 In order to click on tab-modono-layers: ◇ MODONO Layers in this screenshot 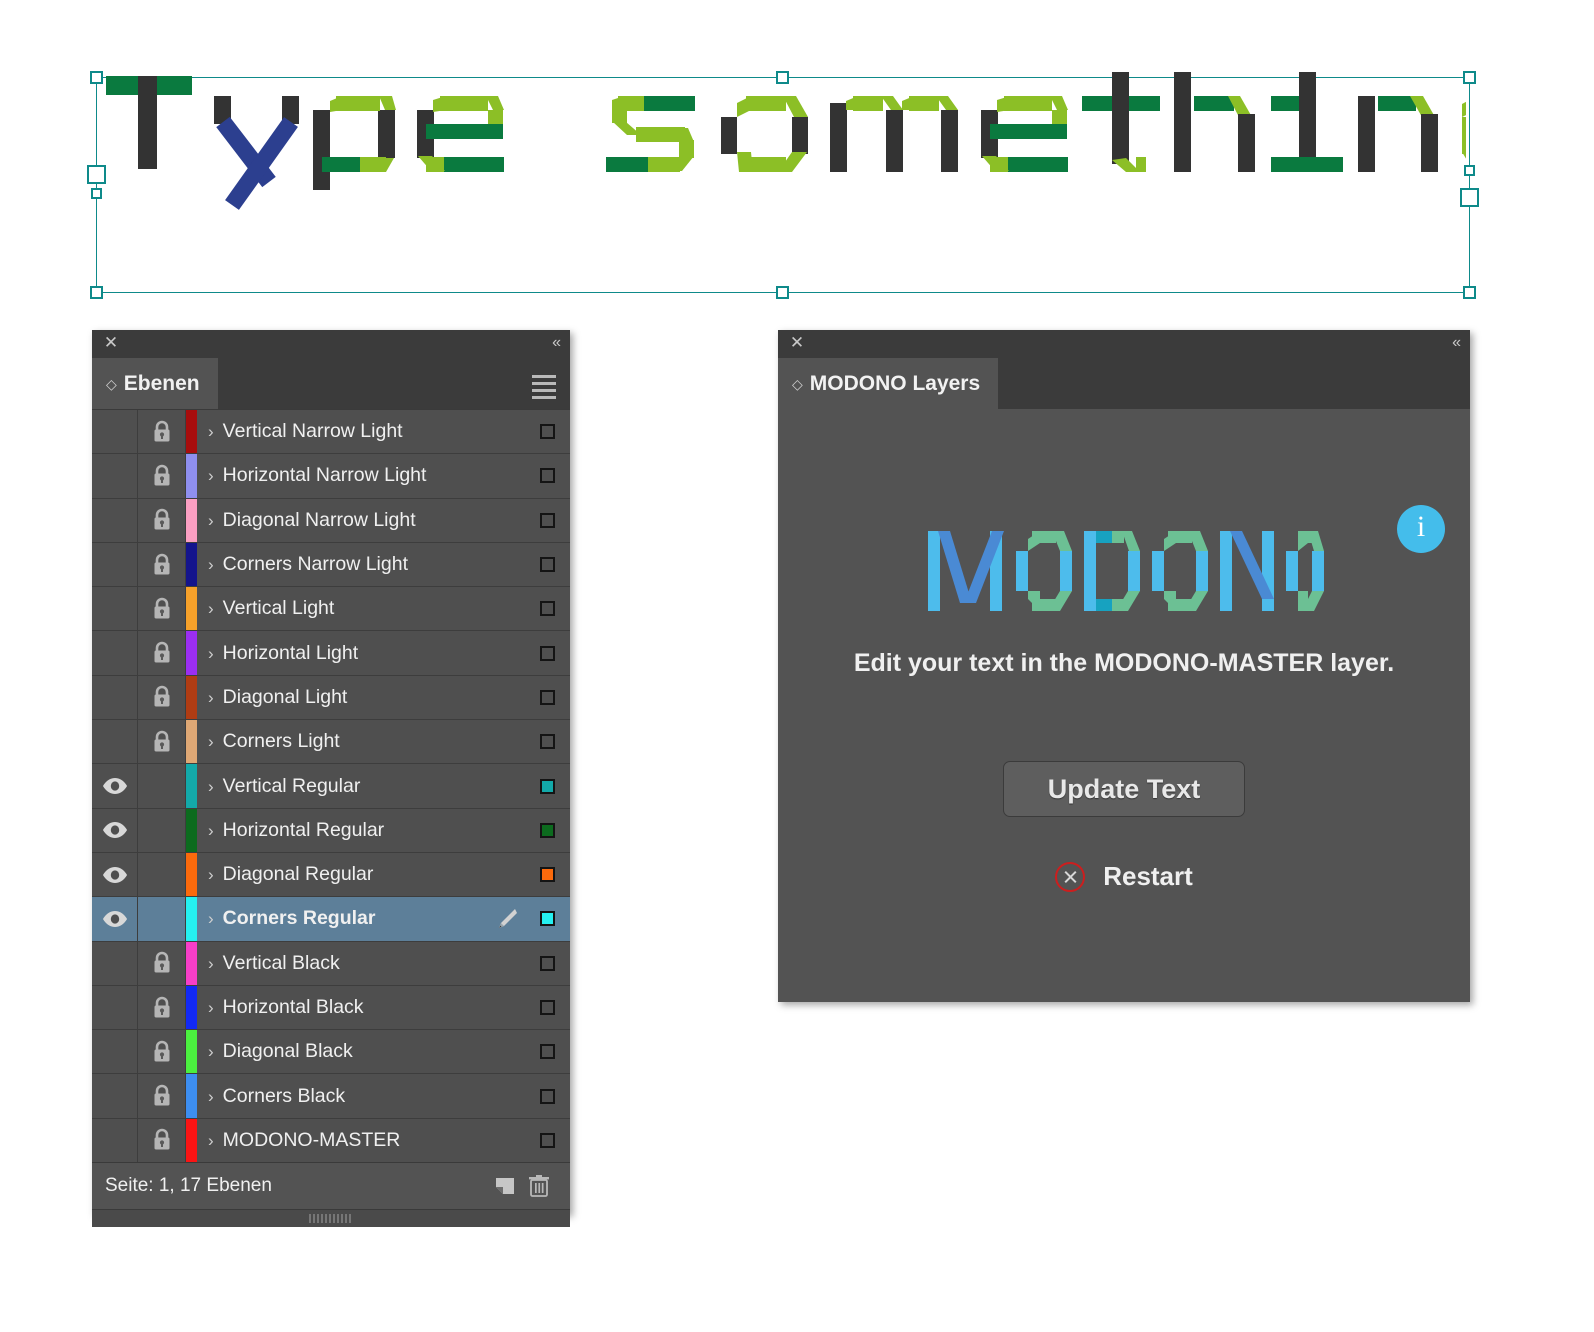, I will do `click(888, 383)`.